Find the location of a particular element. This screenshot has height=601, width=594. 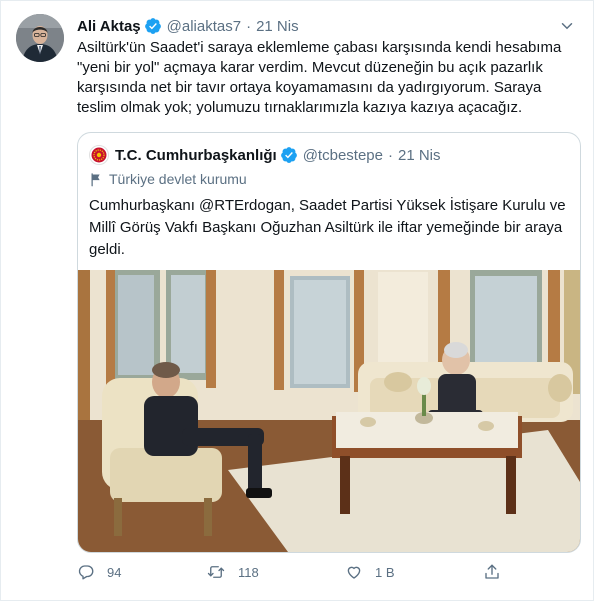

more-options-icon is located at coordinates (567, 26).